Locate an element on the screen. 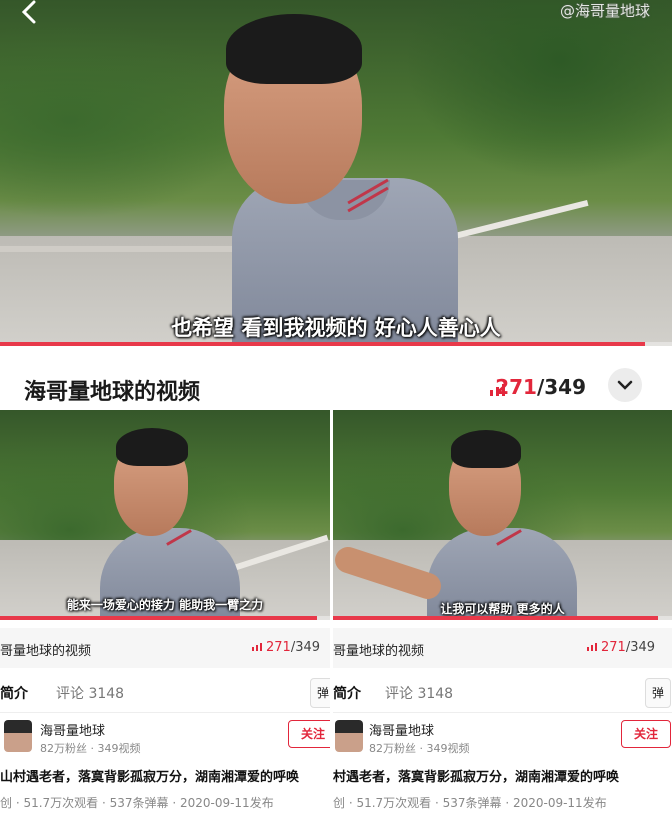 This screenshot has width=672, height=816. watermark: @海哥量地球 is located at coordinates (604, 11).